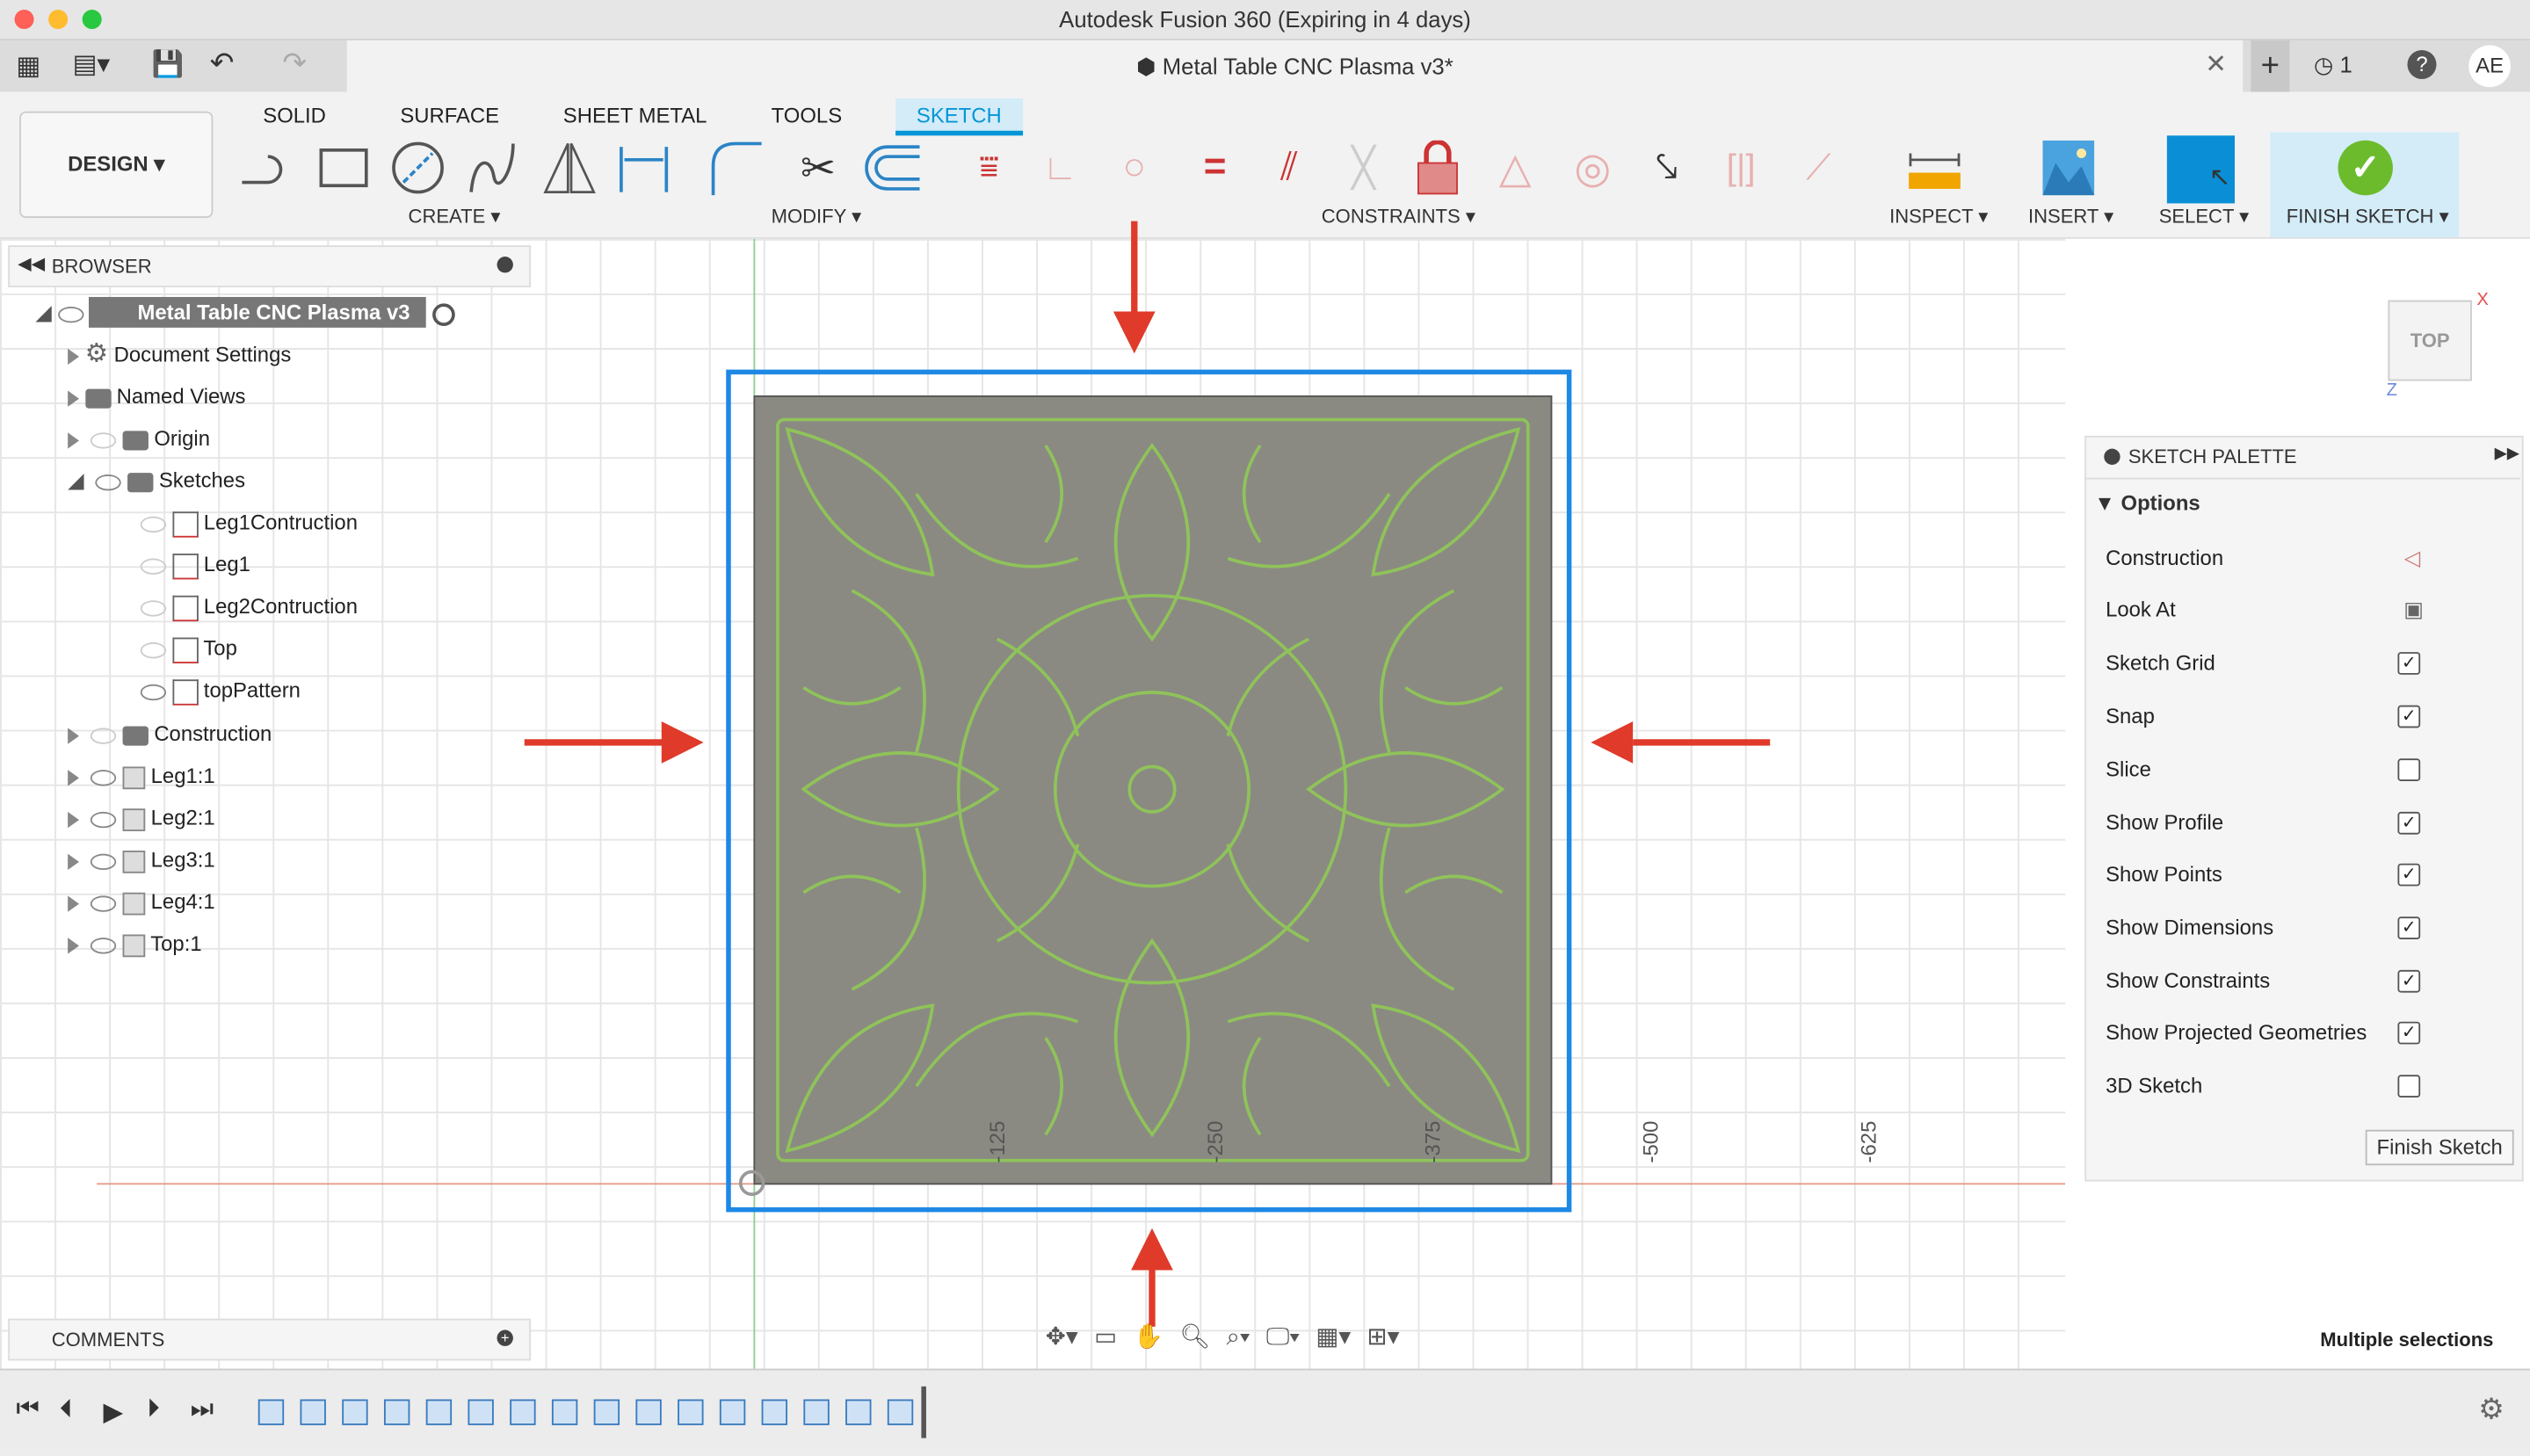 This screenshot has width=2530, height=1456. Describe the element at coordinates (1515, 168) in the screenshot. I see `triangle-constraint-icon: △` at that location.